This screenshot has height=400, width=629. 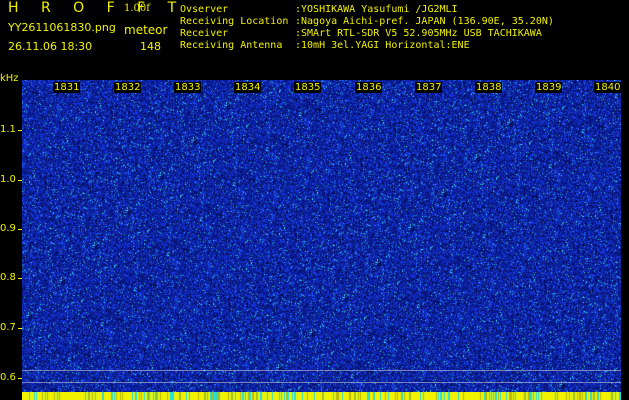 What do you see at coordinates (97, 8) in the screenshot?
I see `app-title: H R O F F T` at bounding box center [97, 8].